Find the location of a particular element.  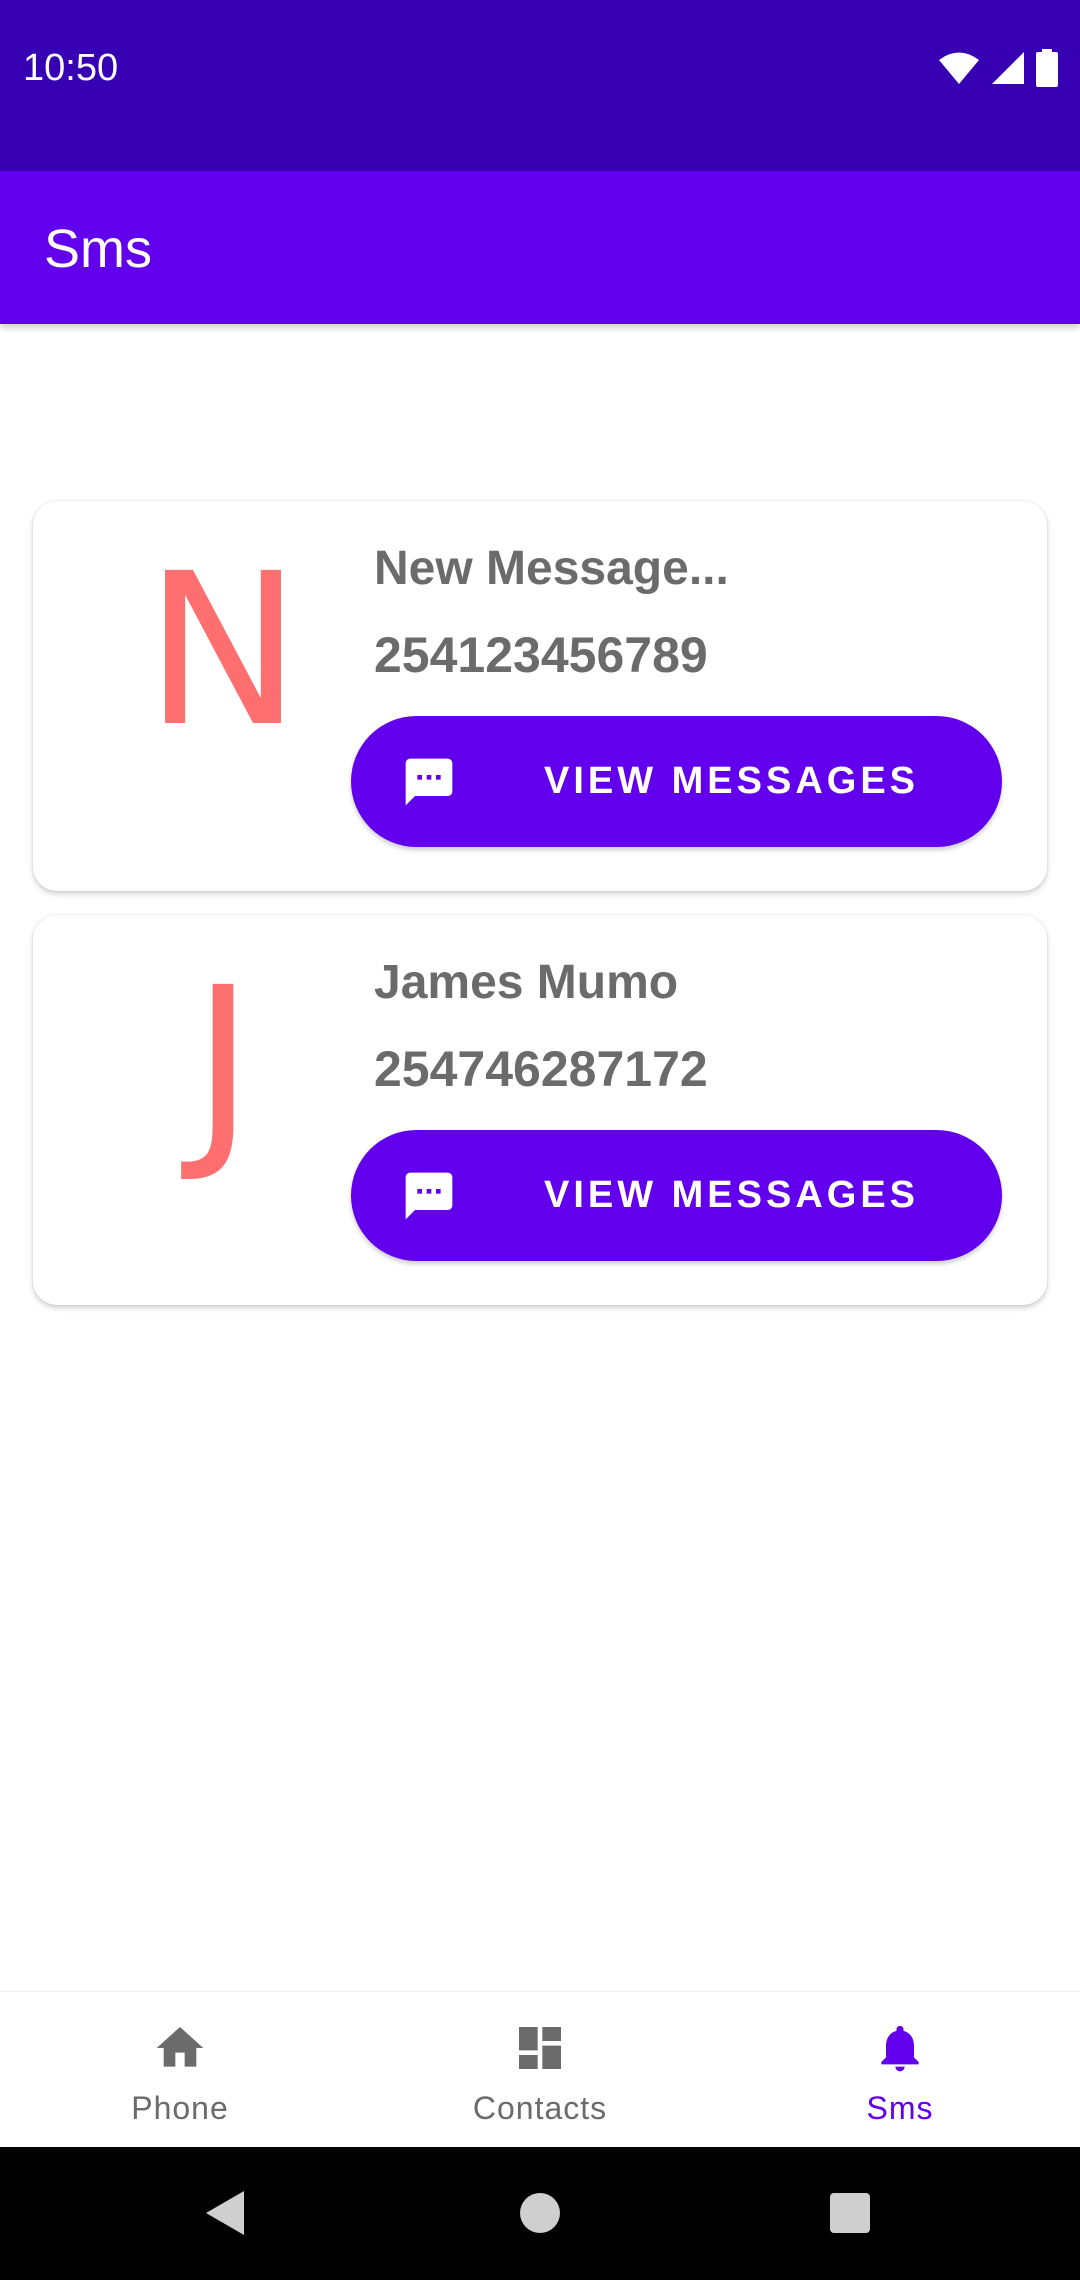

nav-label-contacts: Contacts is located at coordinates (540, 2108).